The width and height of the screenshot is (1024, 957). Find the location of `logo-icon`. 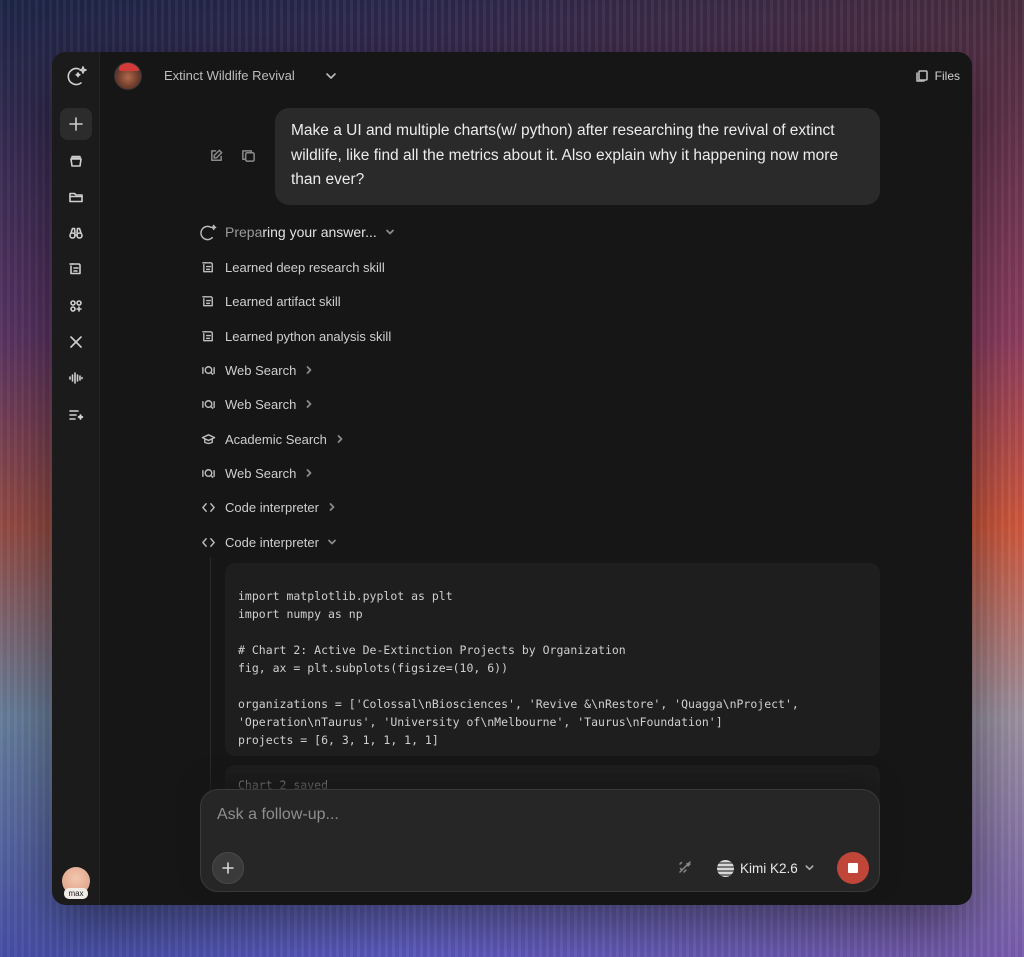

logo-icon is located at coordinates (76, 76).